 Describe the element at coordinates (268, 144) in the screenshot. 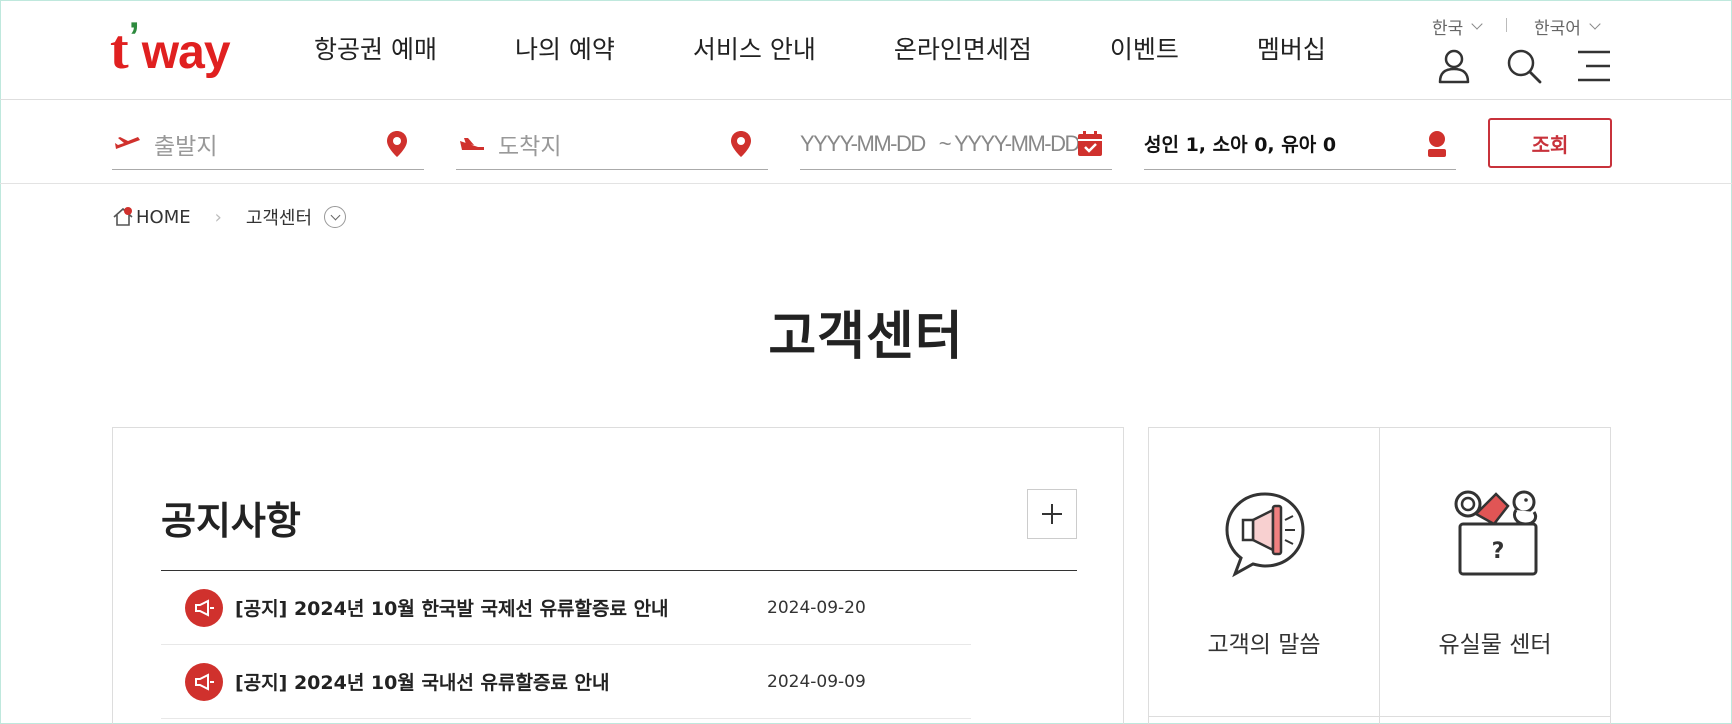

I see `departure-field: 출발지` at that location.